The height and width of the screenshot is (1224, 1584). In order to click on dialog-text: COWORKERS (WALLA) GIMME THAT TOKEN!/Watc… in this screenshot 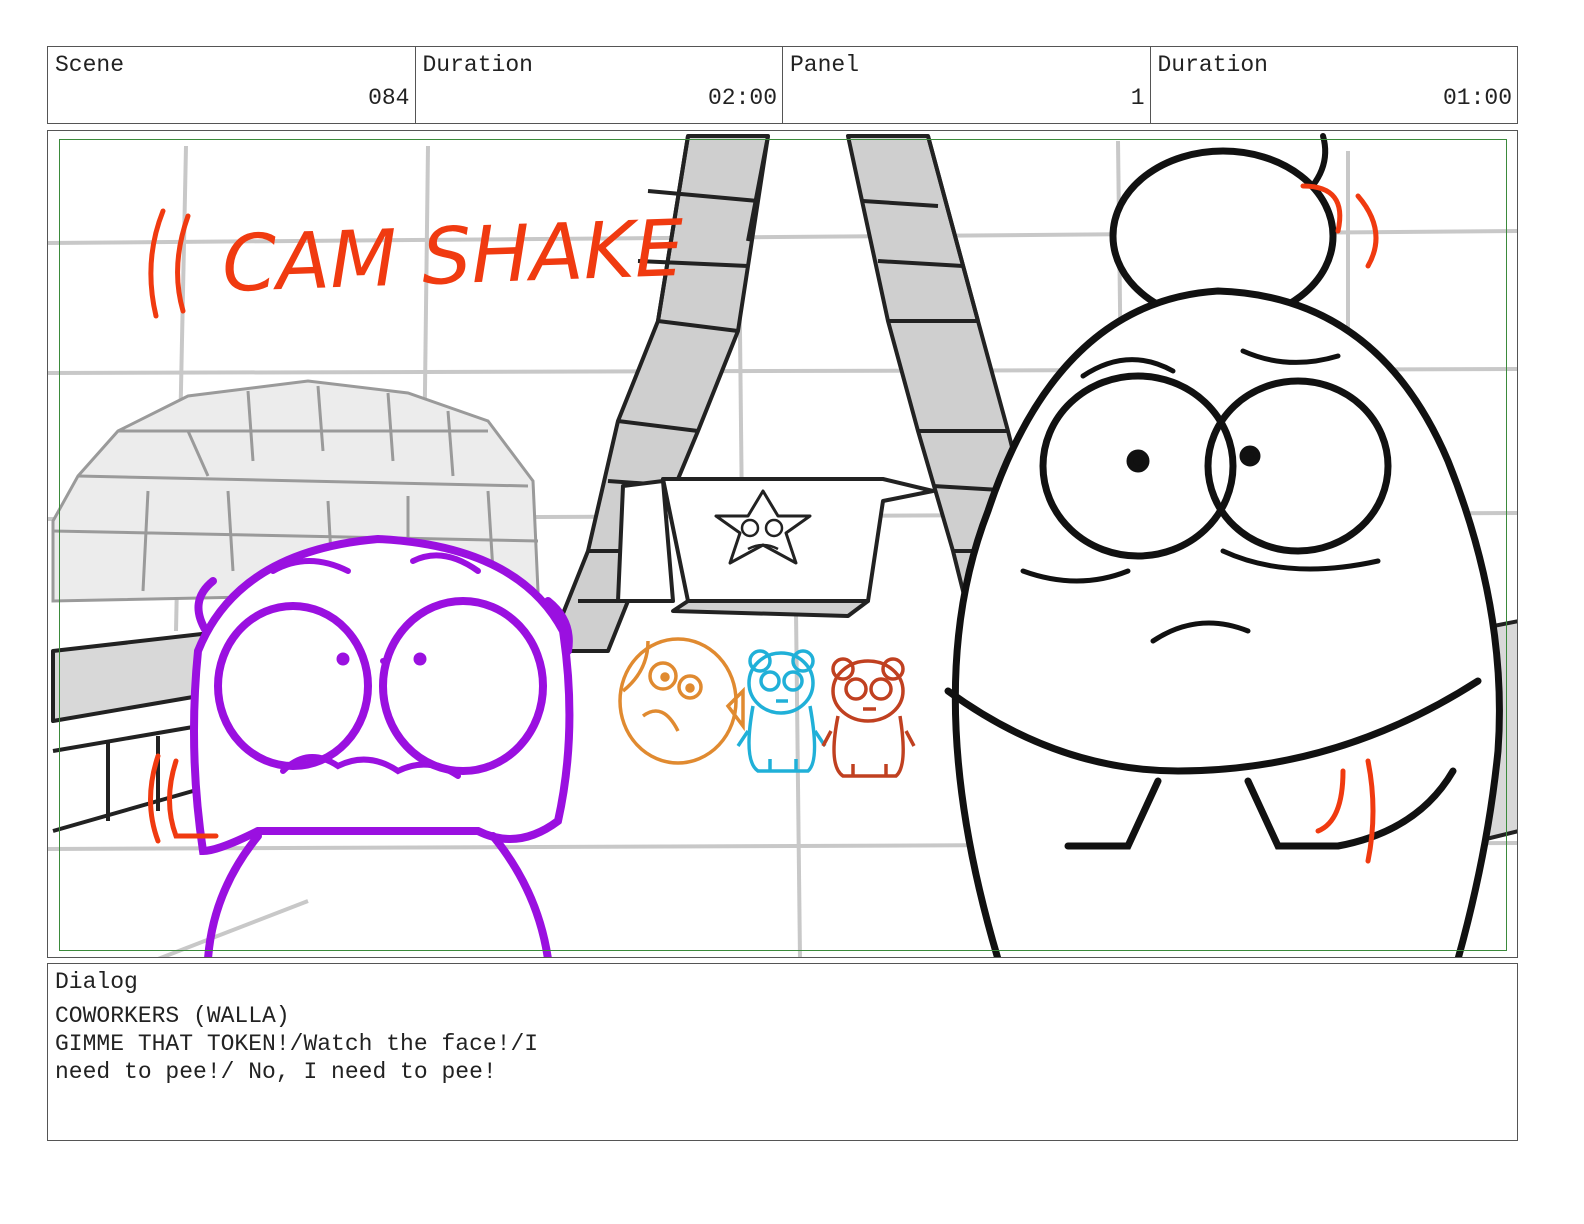, I will do `click(296, 1044)`.